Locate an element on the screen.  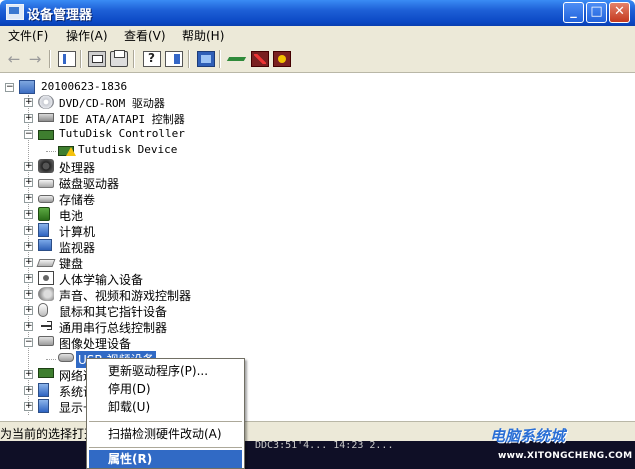
watermark-url: www.XITONGCHENG.COM is located at coordinates (565, 456).